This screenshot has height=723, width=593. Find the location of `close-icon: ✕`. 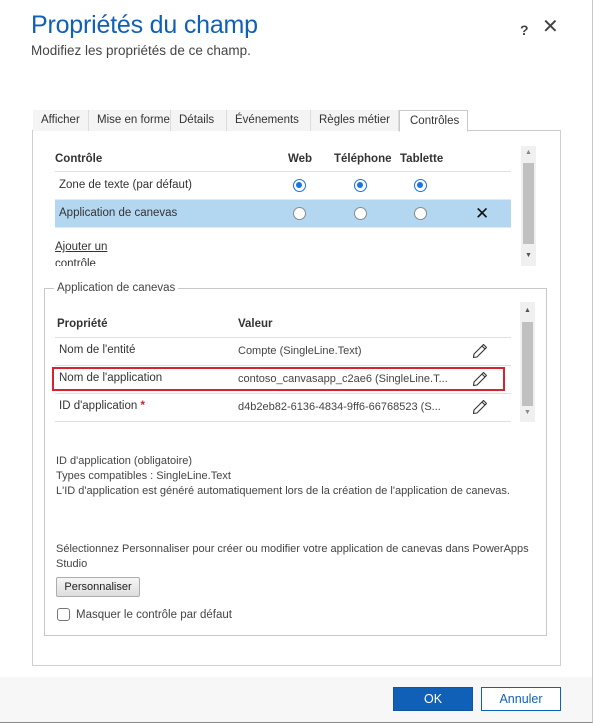

close-icon: ✕ is located at coordinates (550, 27).